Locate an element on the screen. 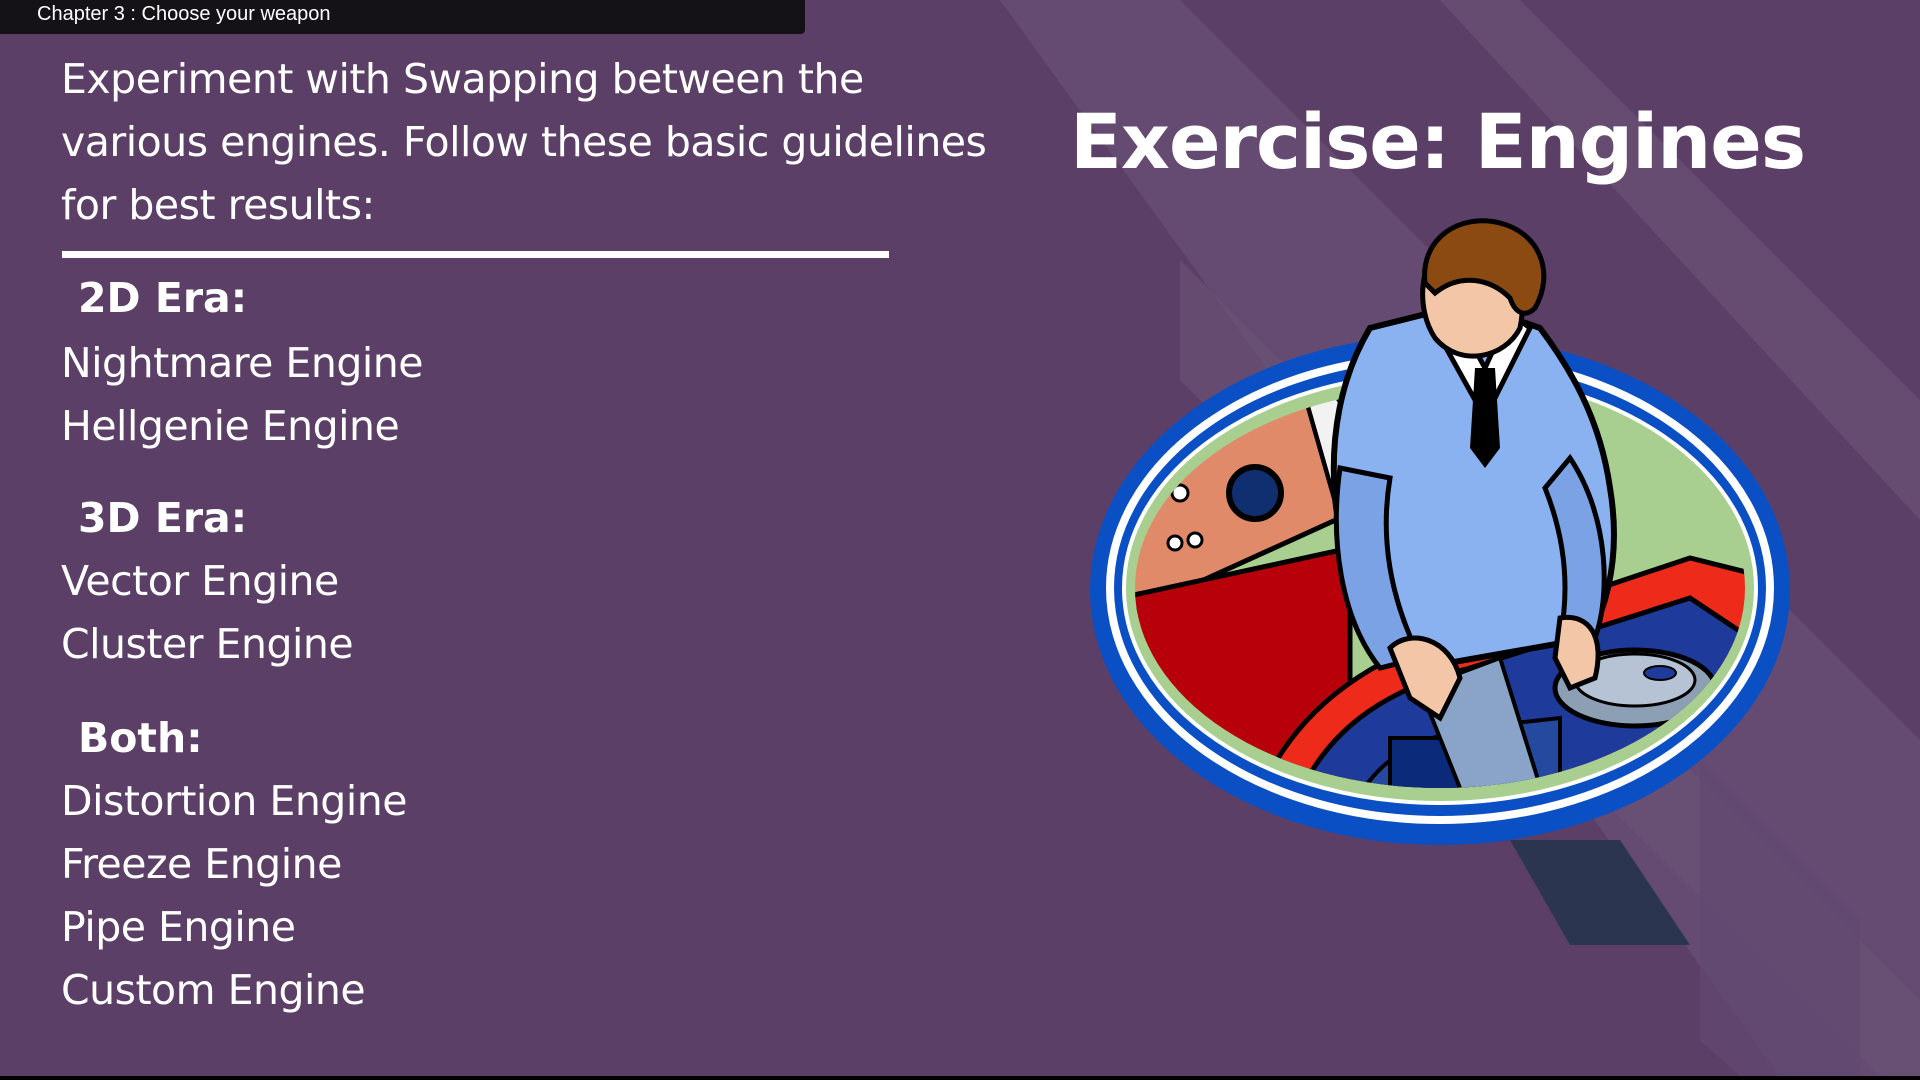  engine-item-vector: Vector Engine is located at coordinates (200, 581).